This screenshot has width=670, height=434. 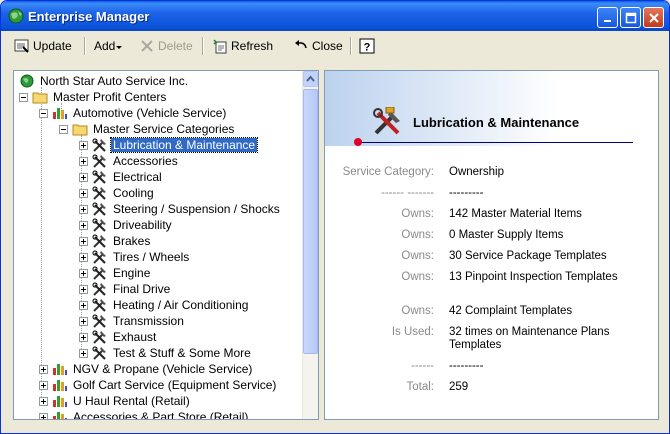 What do you see at coordinates (511, 311) in the screenshot?
I see `detail-row-value: 42 Complaint Templates` at bounding box center [511, 311].